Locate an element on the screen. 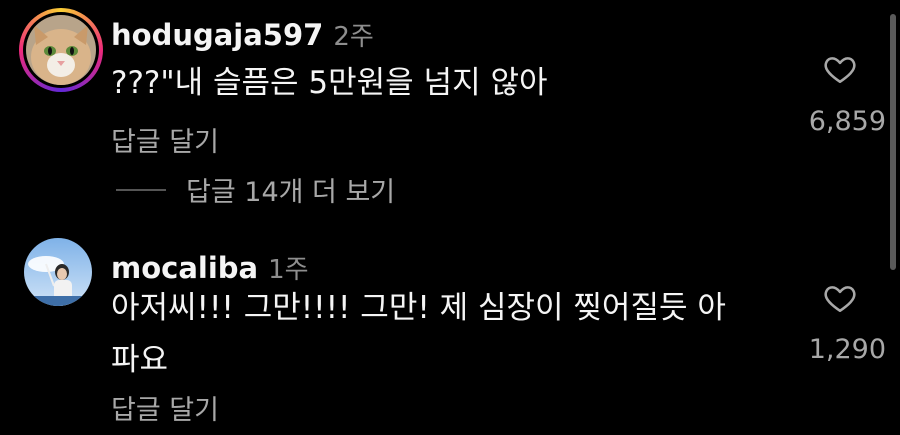 The width and height of the screenshot is (900, 435). view-replies-button: 답글 14개 더 보기 is located at coordinates (255, 189).